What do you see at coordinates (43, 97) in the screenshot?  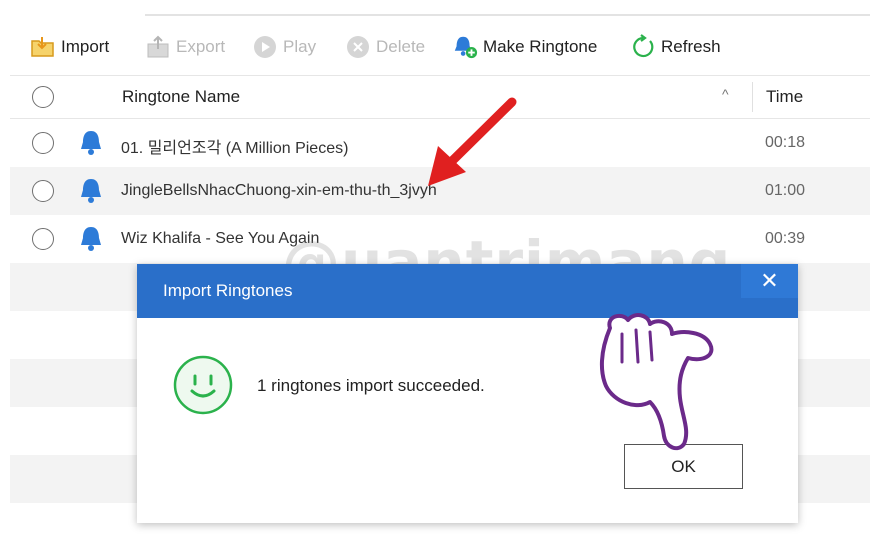 I see `select-all-radio` at bounding box center [43, 97].